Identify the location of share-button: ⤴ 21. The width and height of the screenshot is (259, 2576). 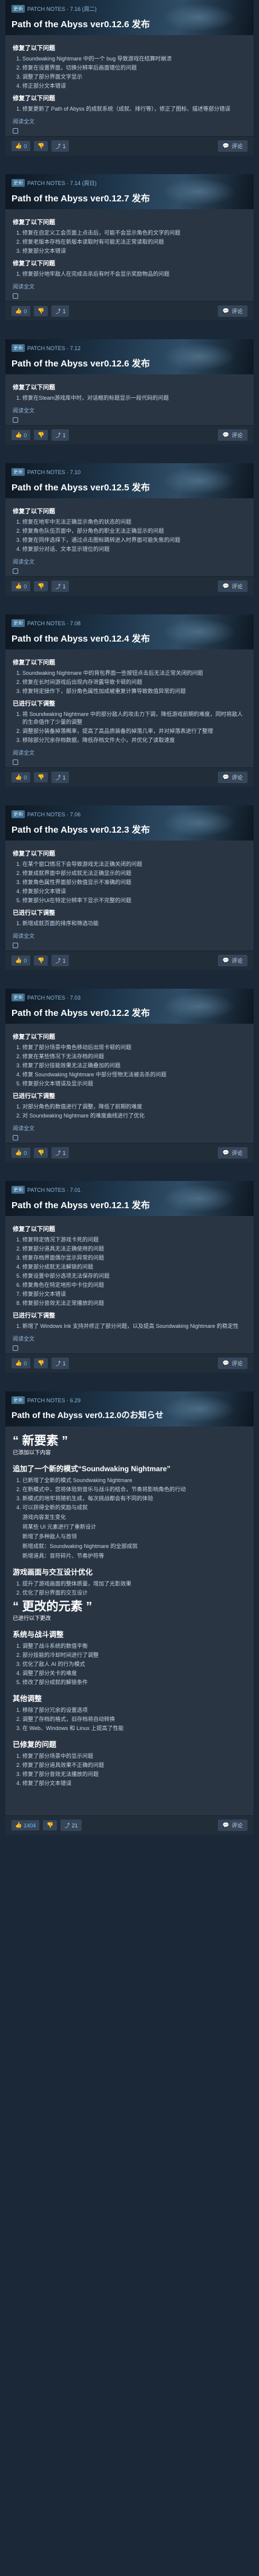
(71, 1826).